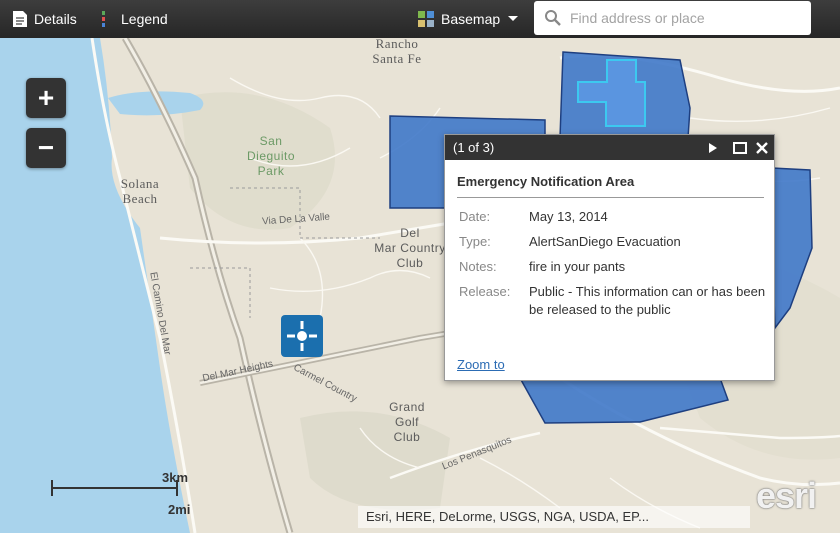 The height and width of the screenshot is (533, 840). I want to click on scale-bar-graphic, so click(114, 488).